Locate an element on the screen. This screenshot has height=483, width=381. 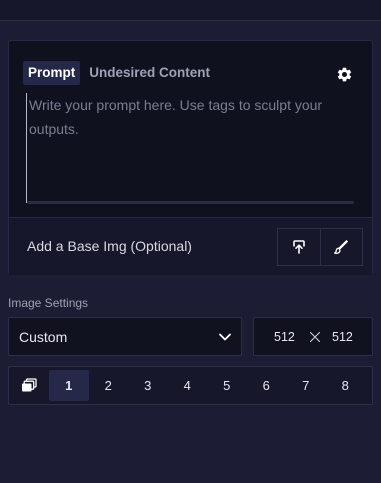
height-input: 512 is located at coordinates (342, 337).